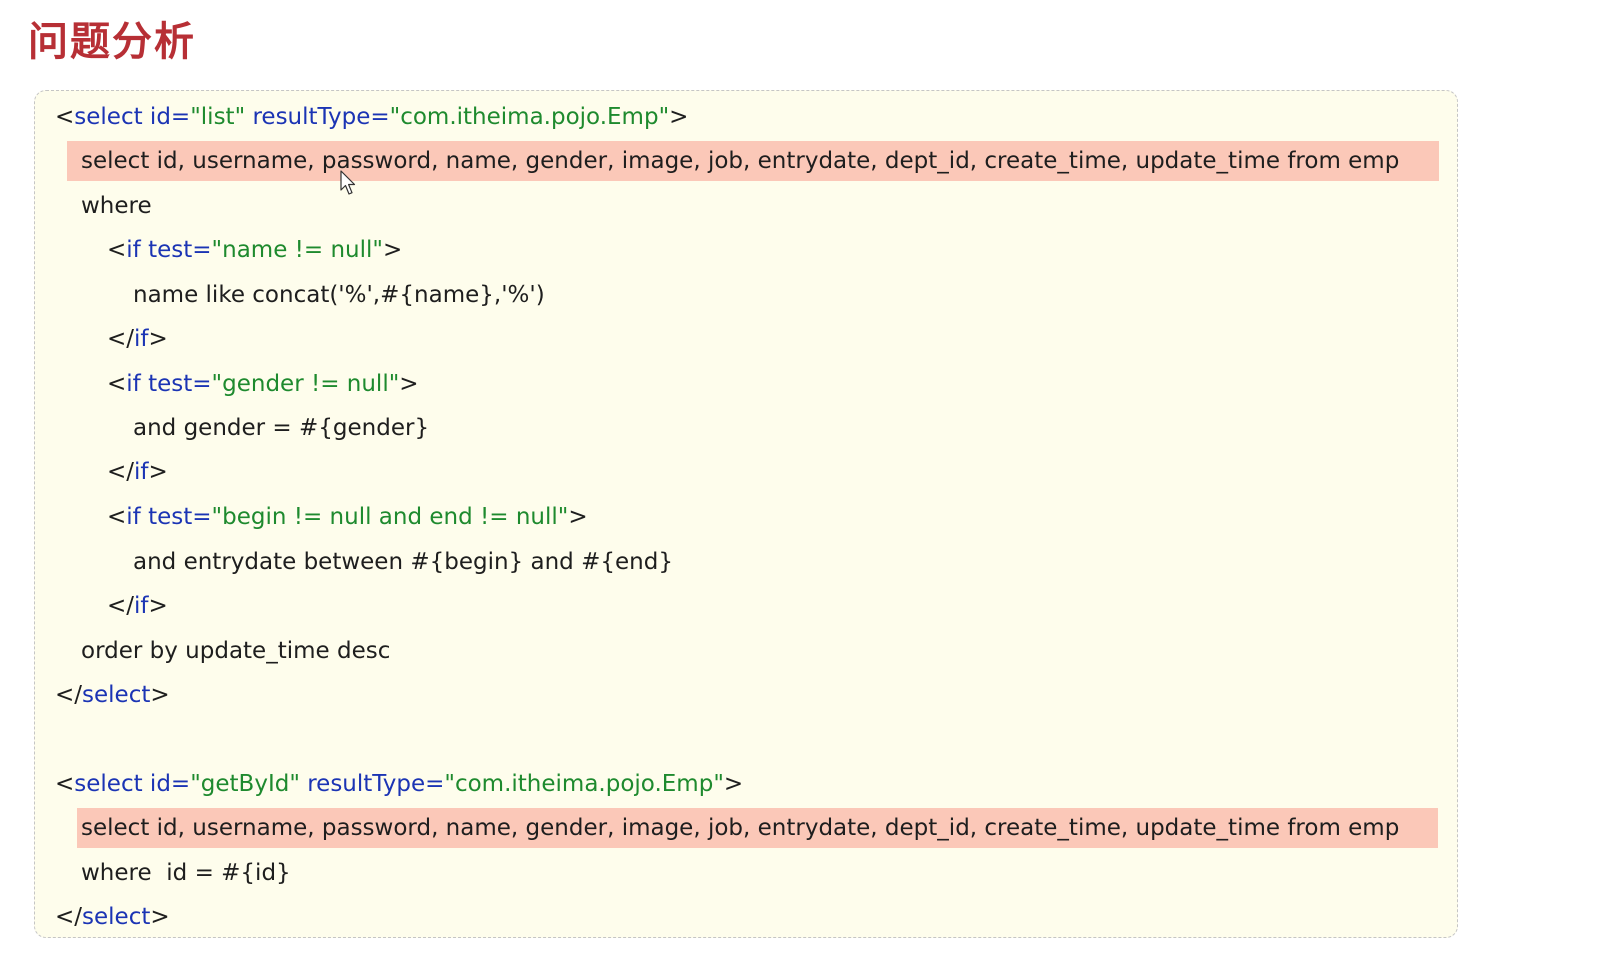 The height and width of the screenshot is (978, 1607). What do you see at coordinates (218, 117) in the screenshot?
I see `attr-value: "list"` at bounding box center [218, 117].